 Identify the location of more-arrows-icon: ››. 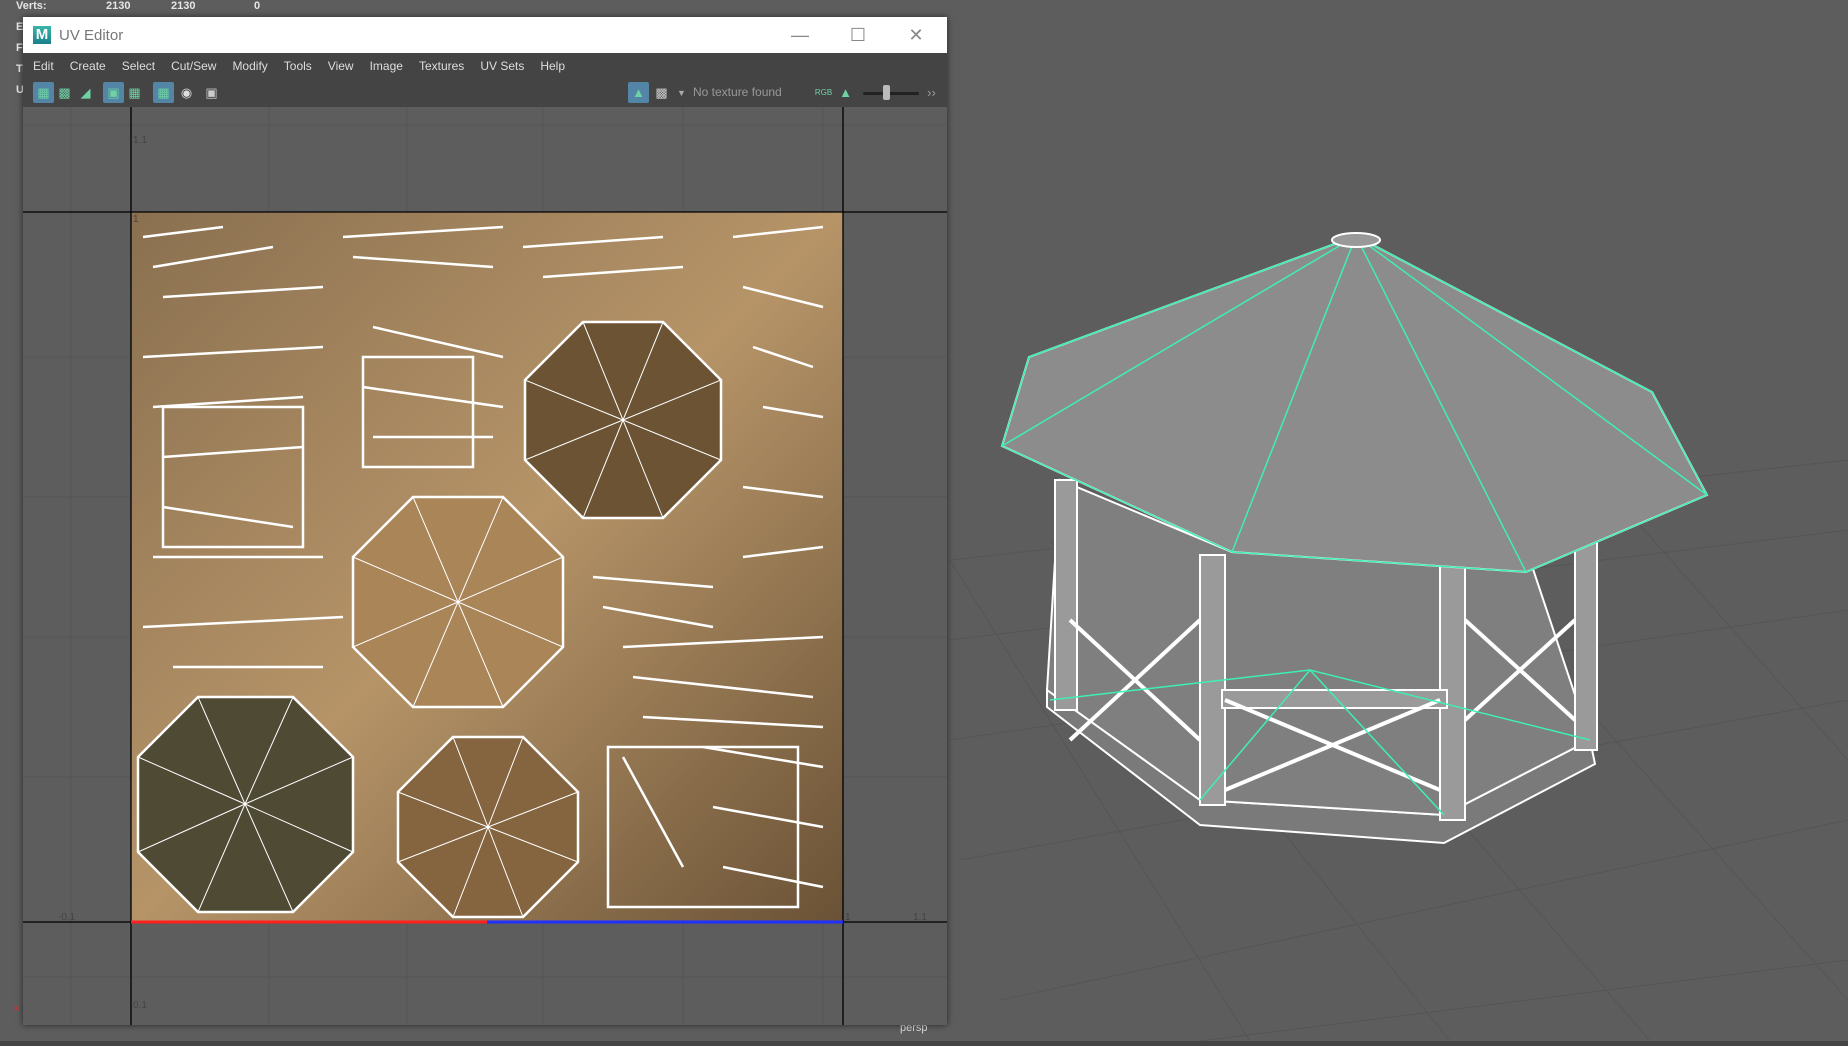
(931, 92).